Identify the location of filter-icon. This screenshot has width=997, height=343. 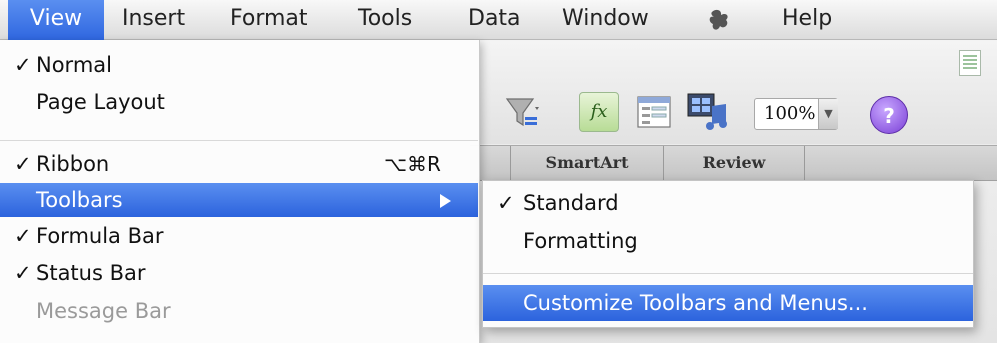
(523, 113).